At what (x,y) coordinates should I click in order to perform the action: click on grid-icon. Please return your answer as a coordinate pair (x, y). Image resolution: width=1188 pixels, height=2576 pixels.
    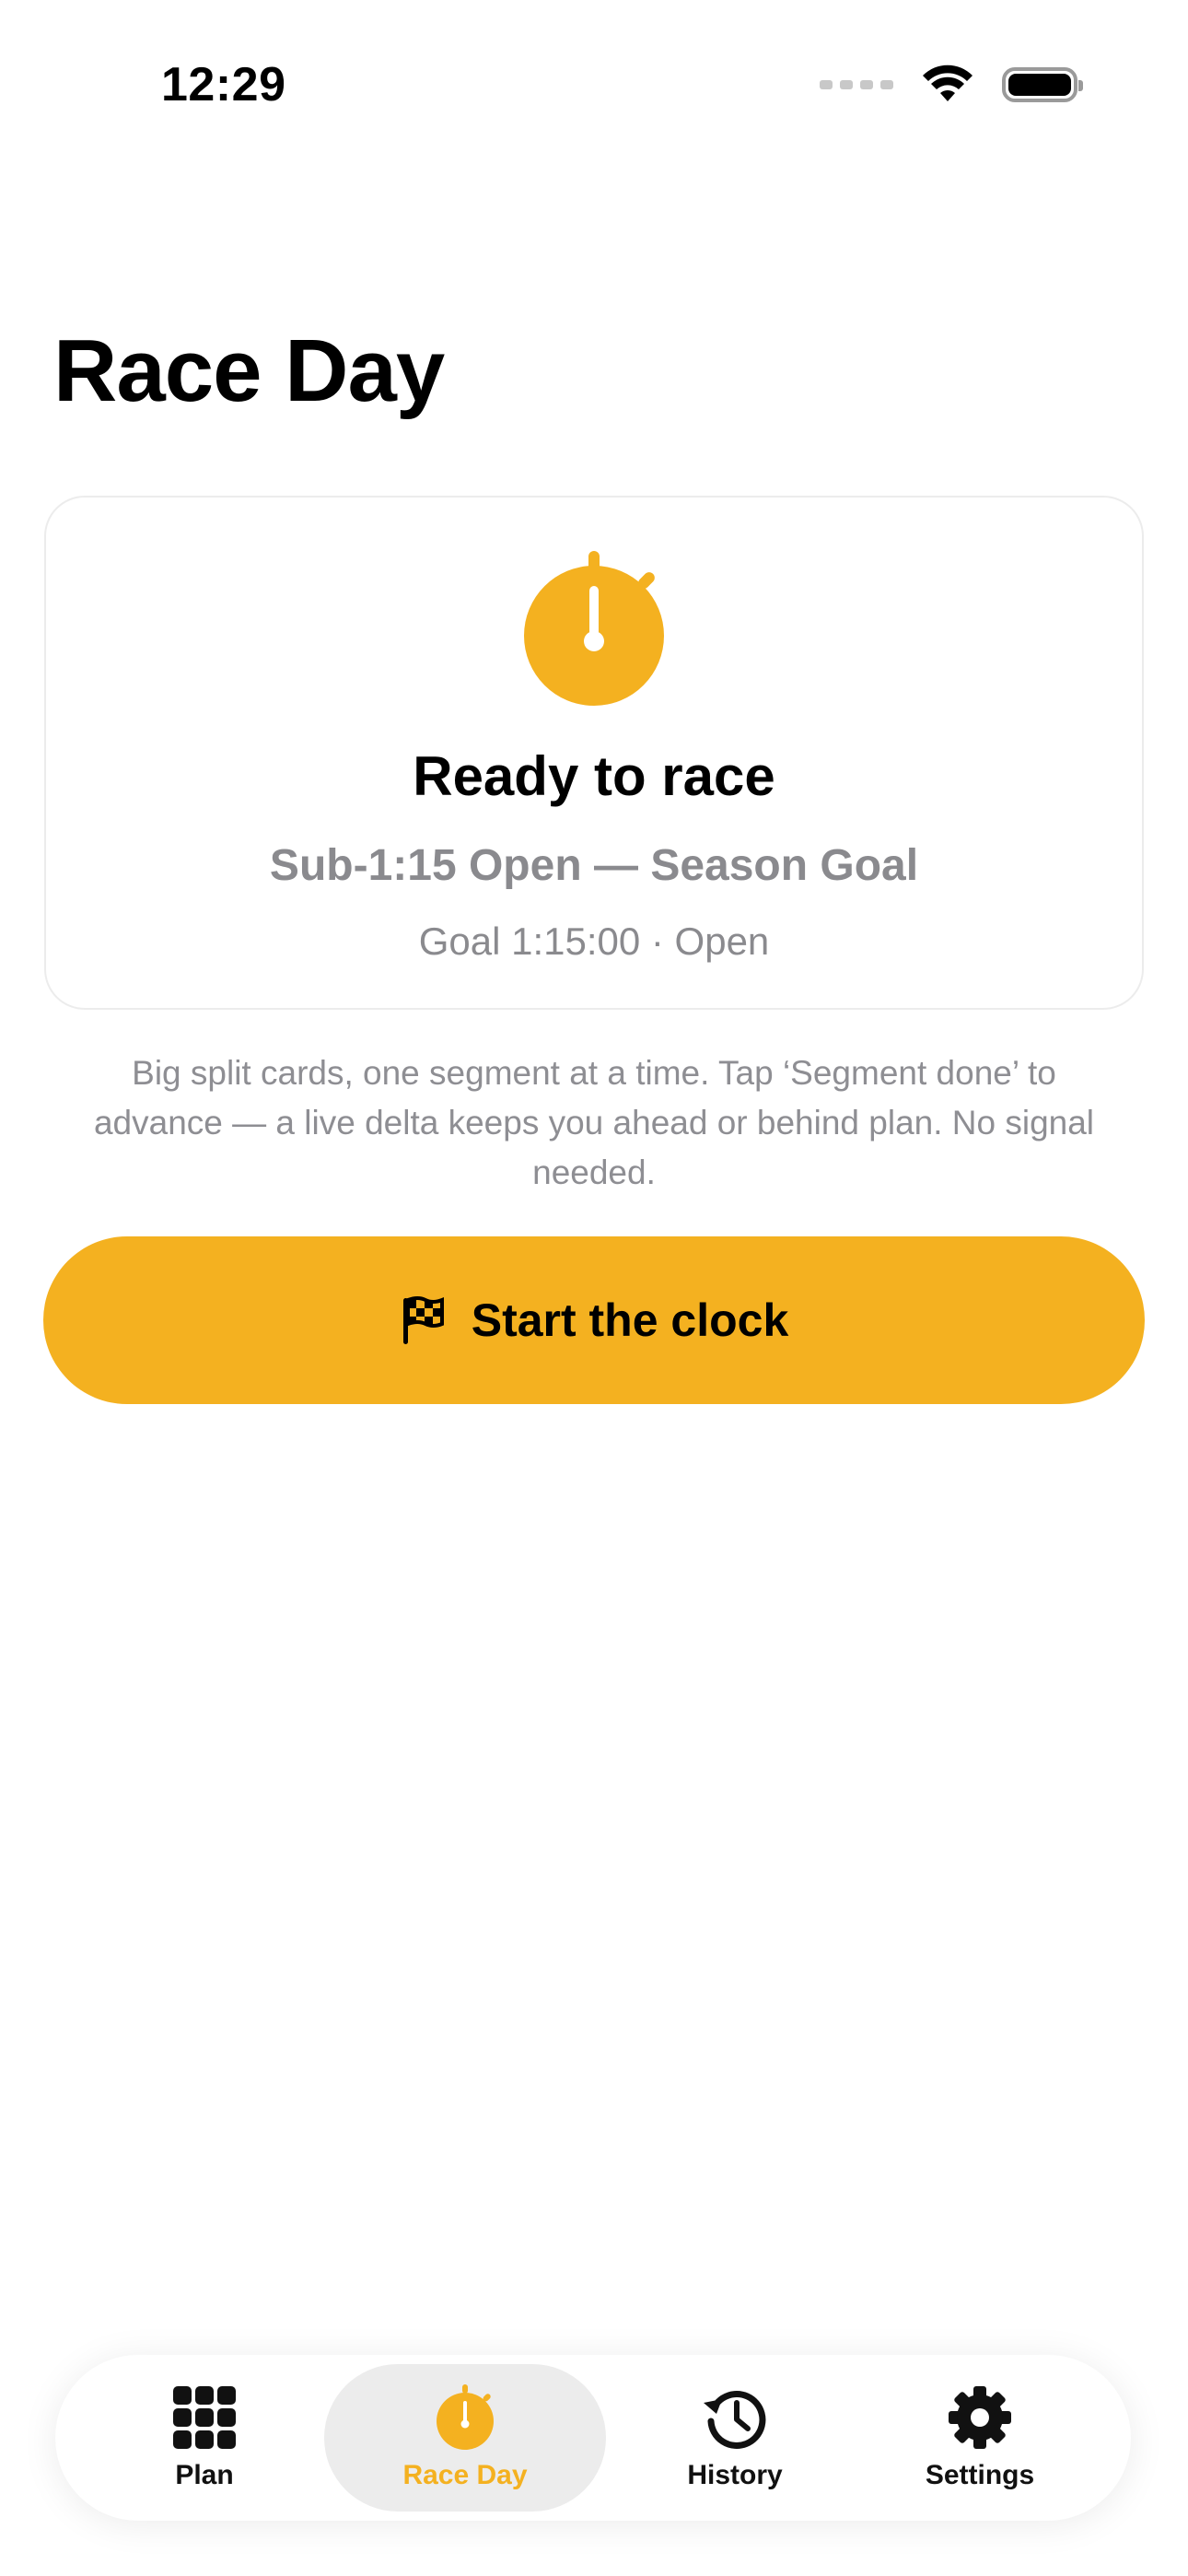
    Looking at the image, I should click on (204, 2417).